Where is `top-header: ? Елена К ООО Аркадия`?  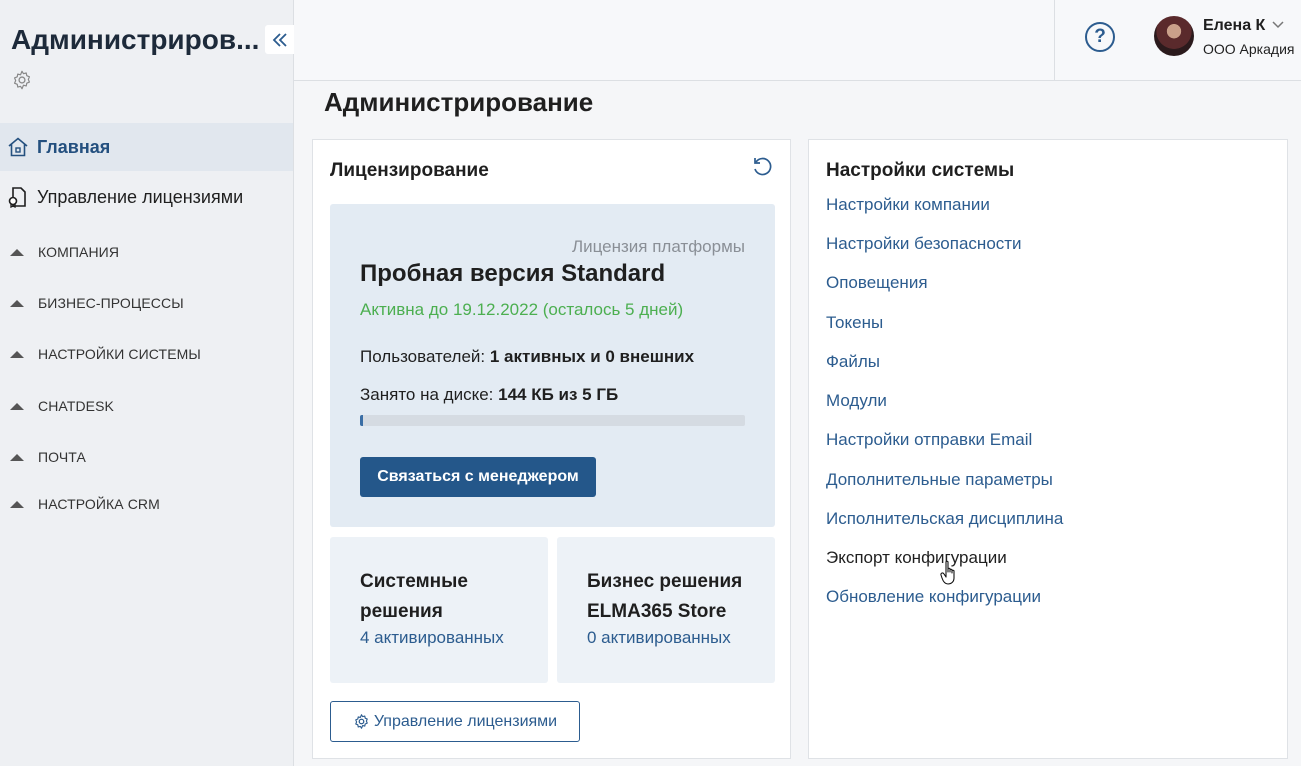
top-header: ? Елена К ООО Аркадия is located at coordinates (797, 40).